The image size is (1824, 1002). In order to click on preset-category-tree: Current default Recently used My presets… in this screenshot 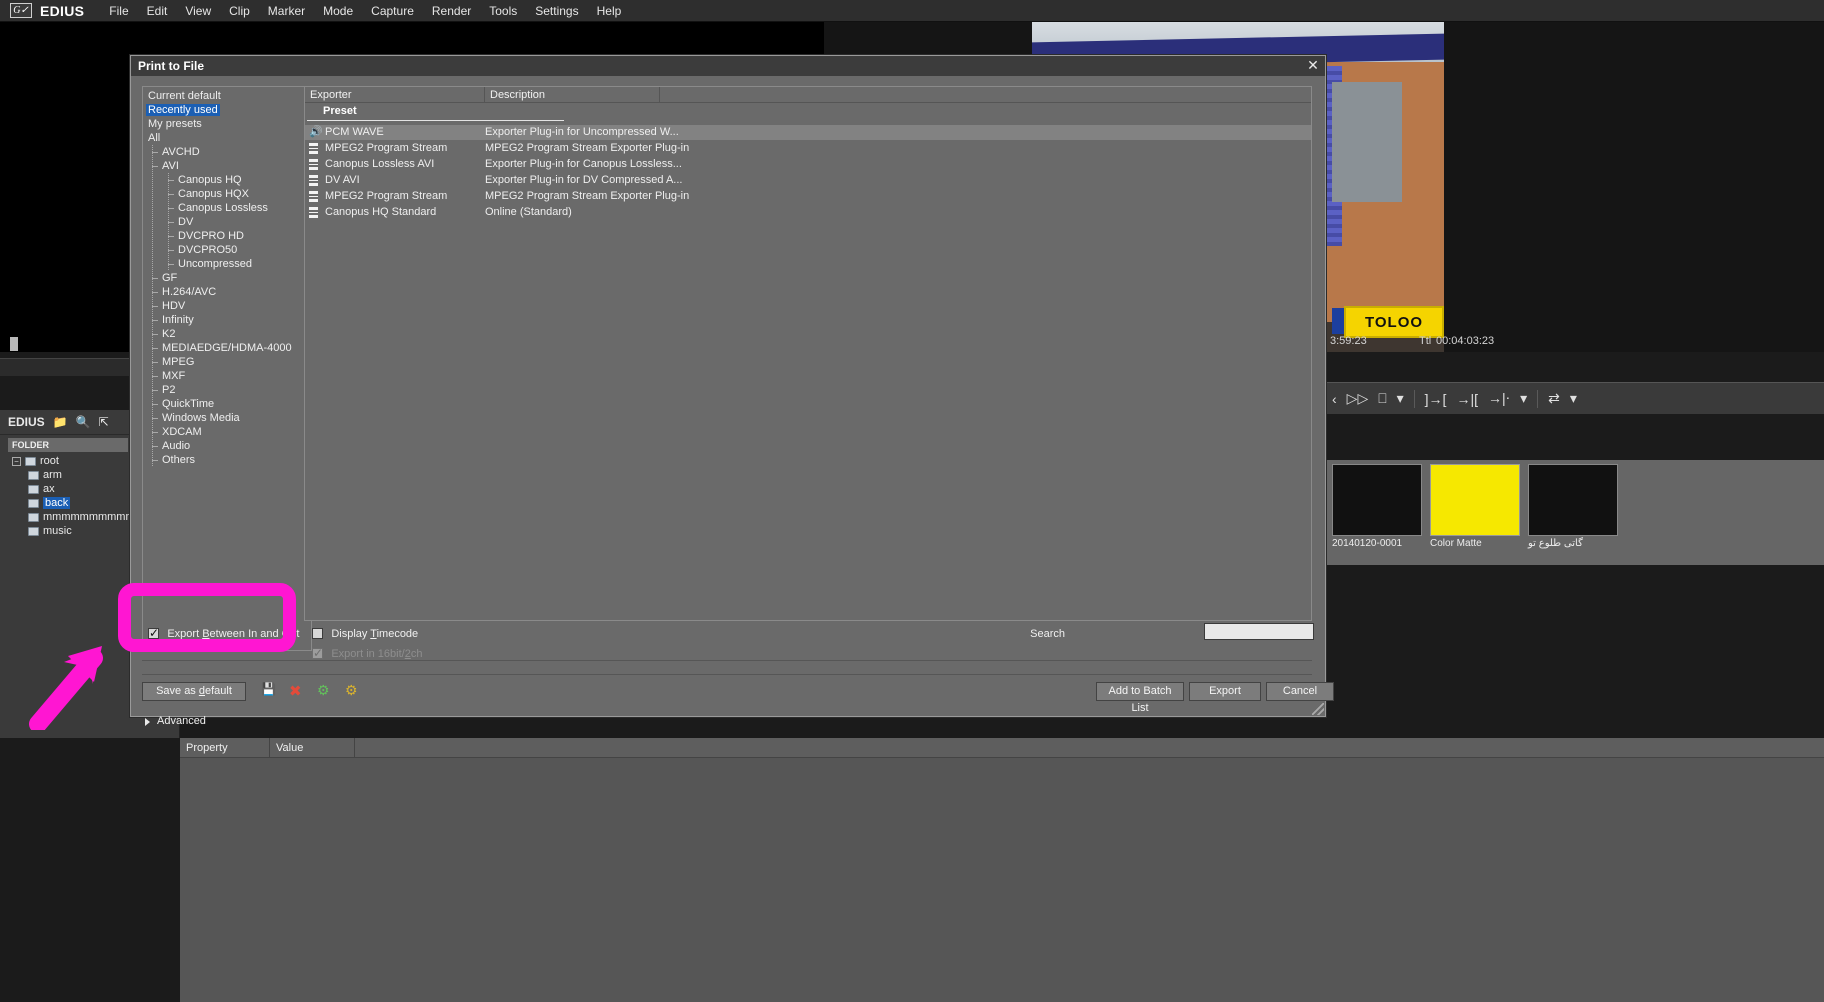, I will do `click(227, 368)`.